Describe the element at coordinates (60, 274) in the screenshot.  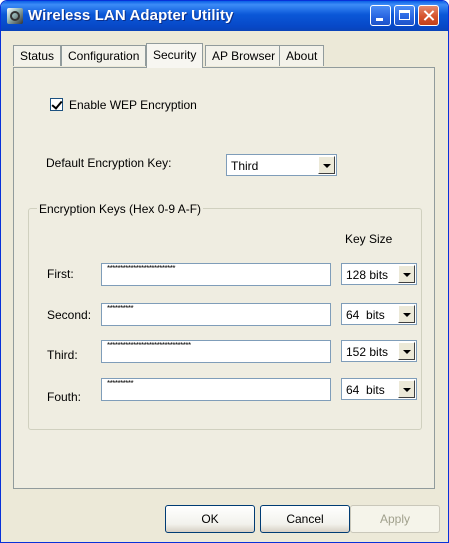
I see `key-label-first: First:` at that location.